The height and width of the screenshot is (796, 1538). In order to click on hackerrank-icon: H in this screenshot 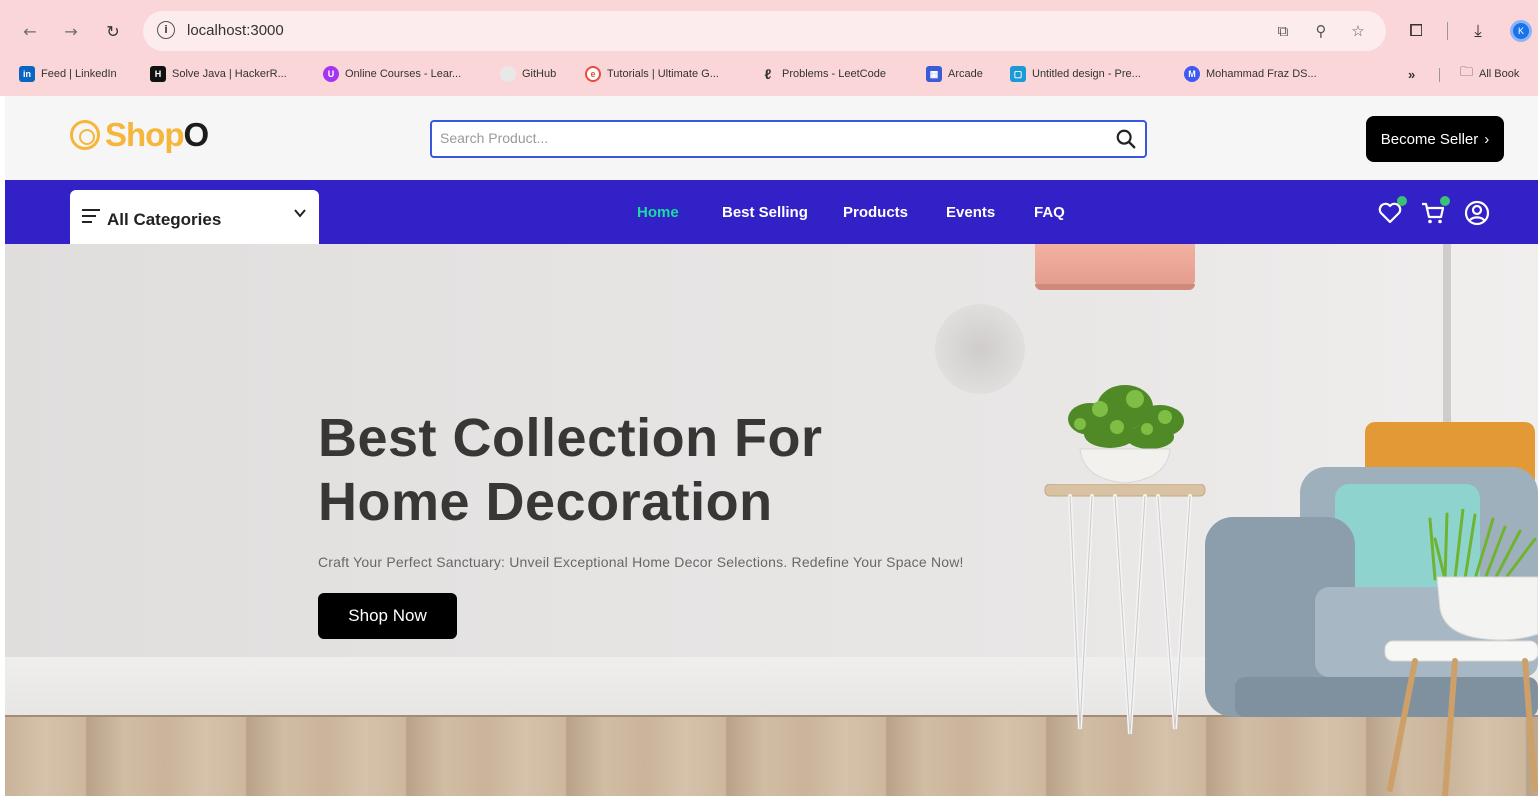, I will do `click(158, 74)`.